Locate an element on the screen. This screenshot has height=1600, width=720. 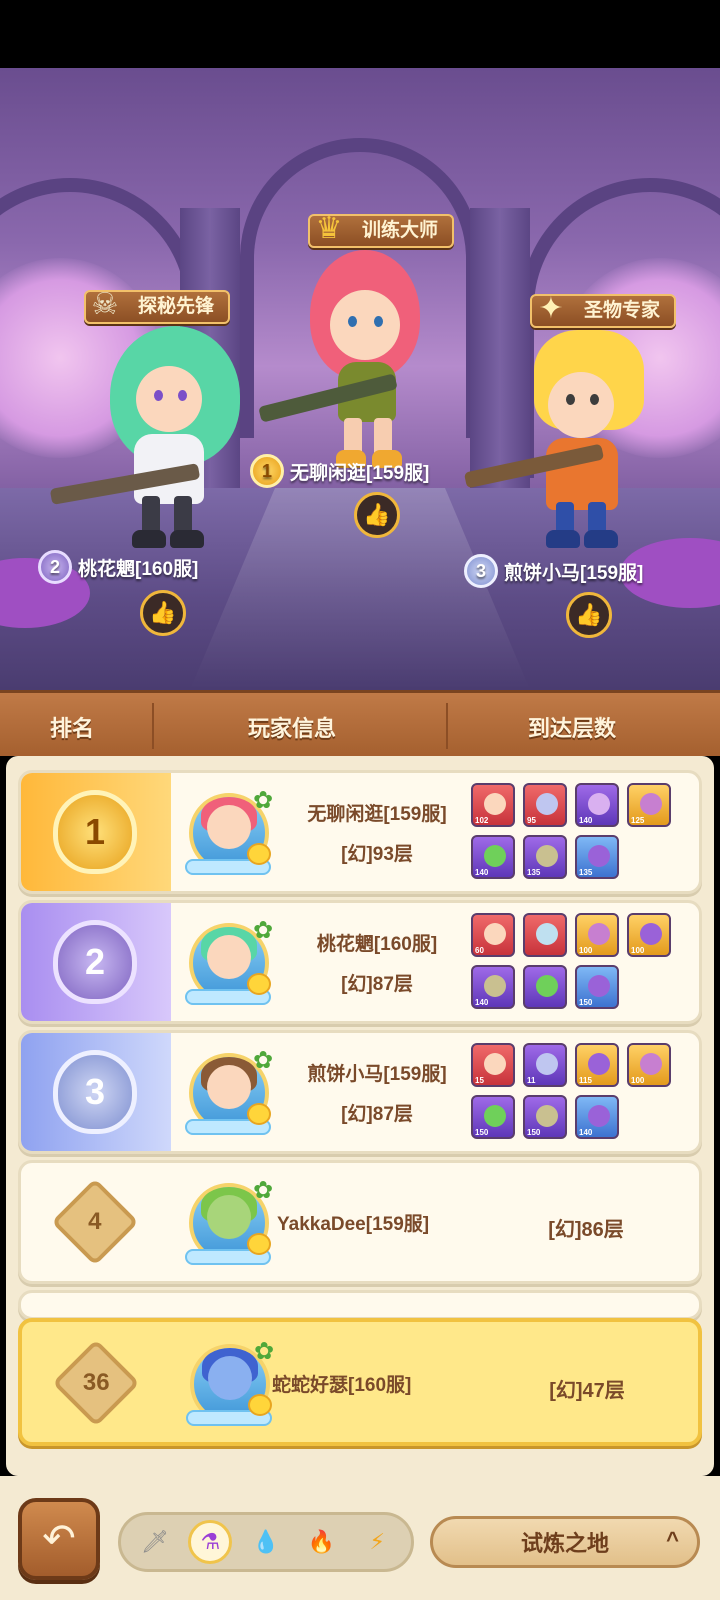
first-place-title-banner: ♛ 训练大师 is located at coordinates (381, 231).